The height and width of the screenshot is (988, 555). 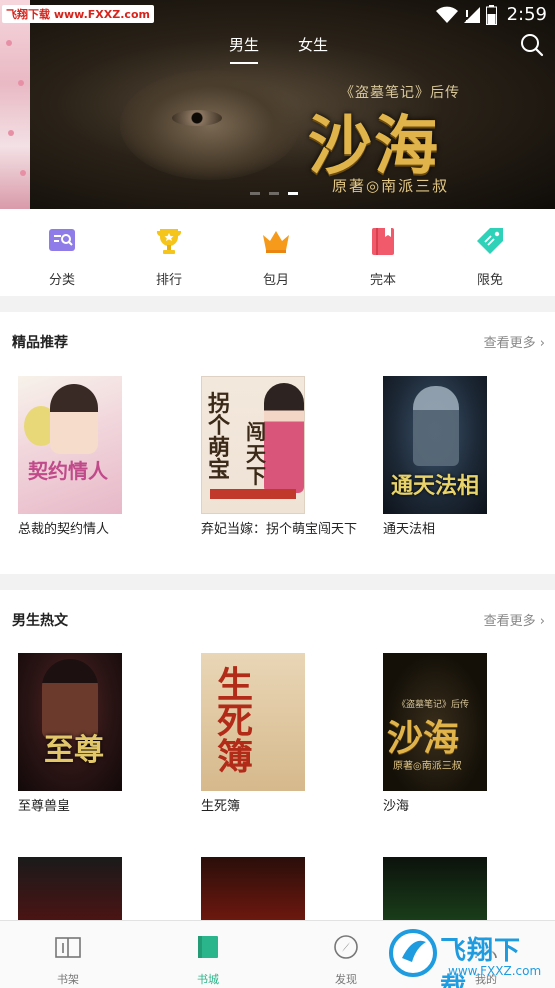 What do you see at coordinates (64, 529) in the screenshot?
I see `book-title: 总裁的契约情人` at bounding box center [64, 529].